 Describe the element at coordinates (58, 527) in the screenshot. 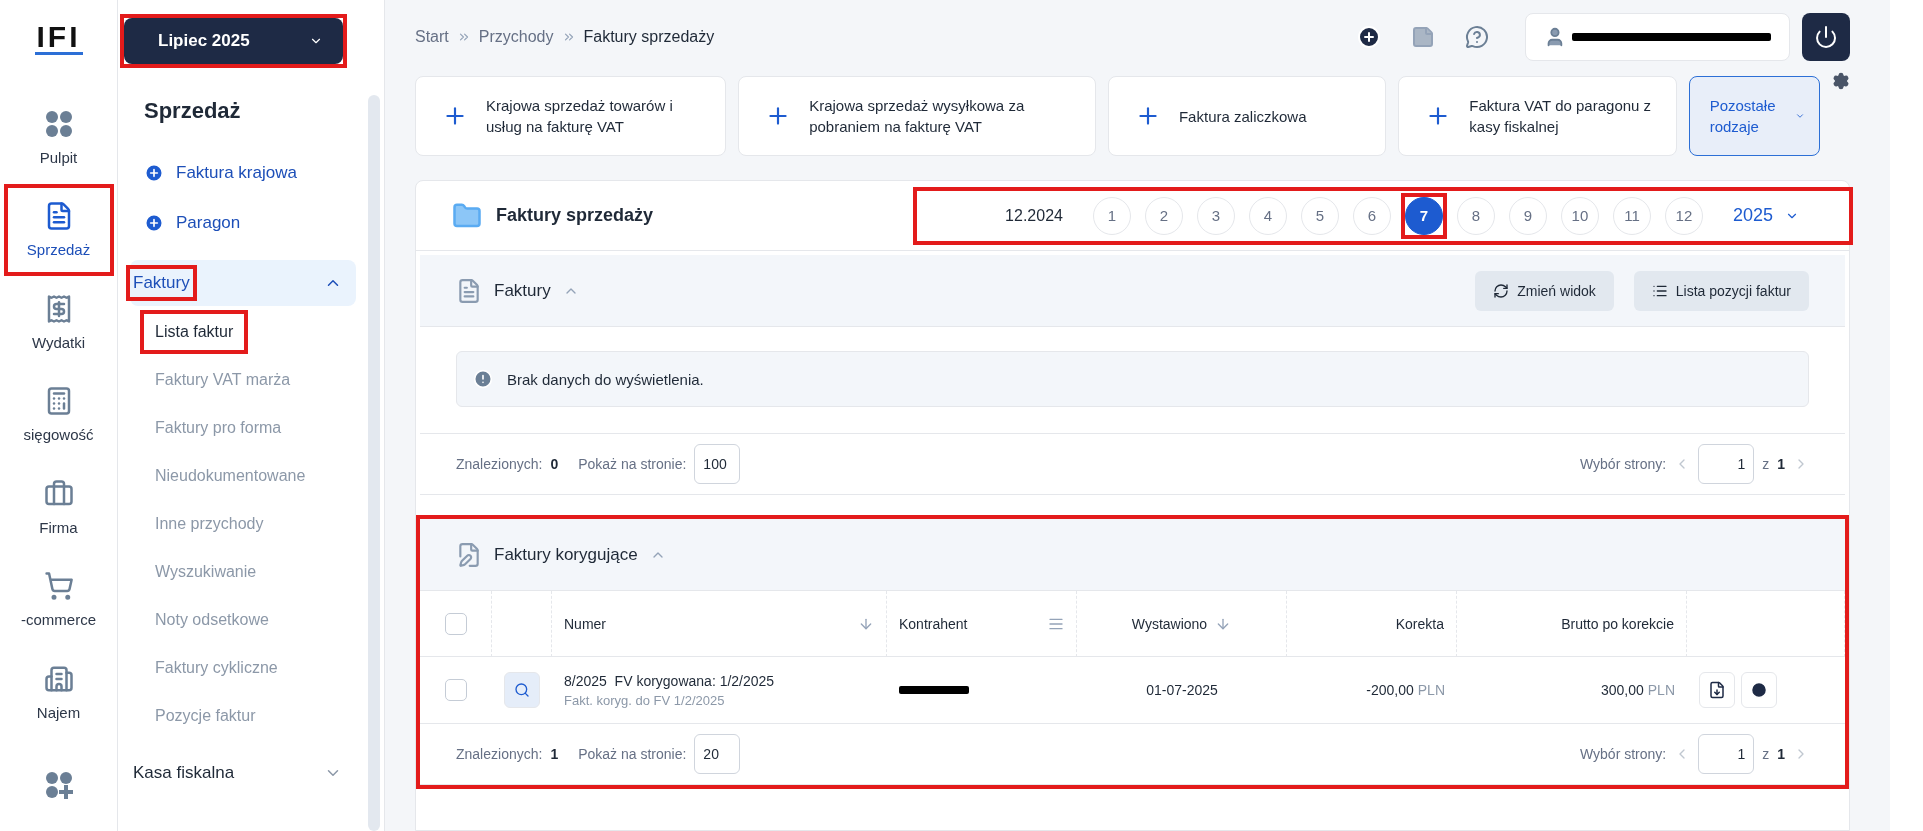

I see `nav-label: Firma` at that location.